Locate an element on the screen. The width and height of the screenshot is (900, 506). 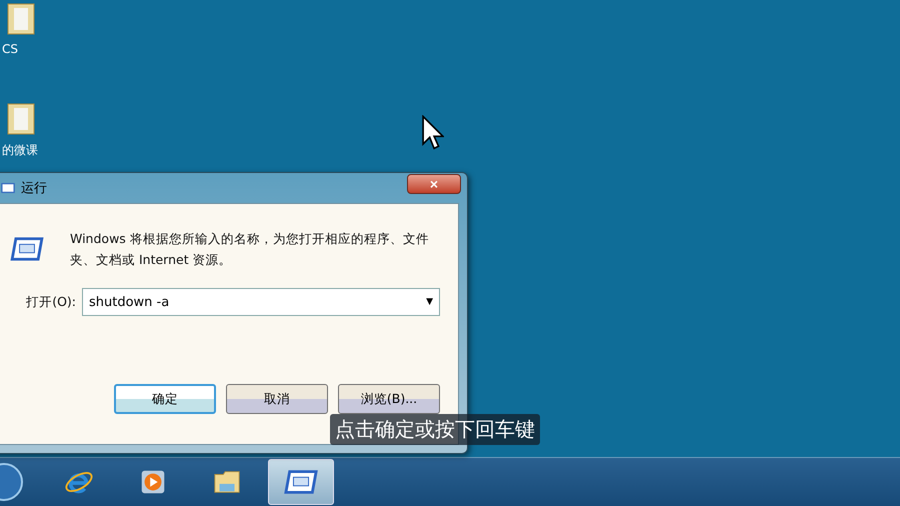
window-title: 运行 is located at coordinates (34, 188).